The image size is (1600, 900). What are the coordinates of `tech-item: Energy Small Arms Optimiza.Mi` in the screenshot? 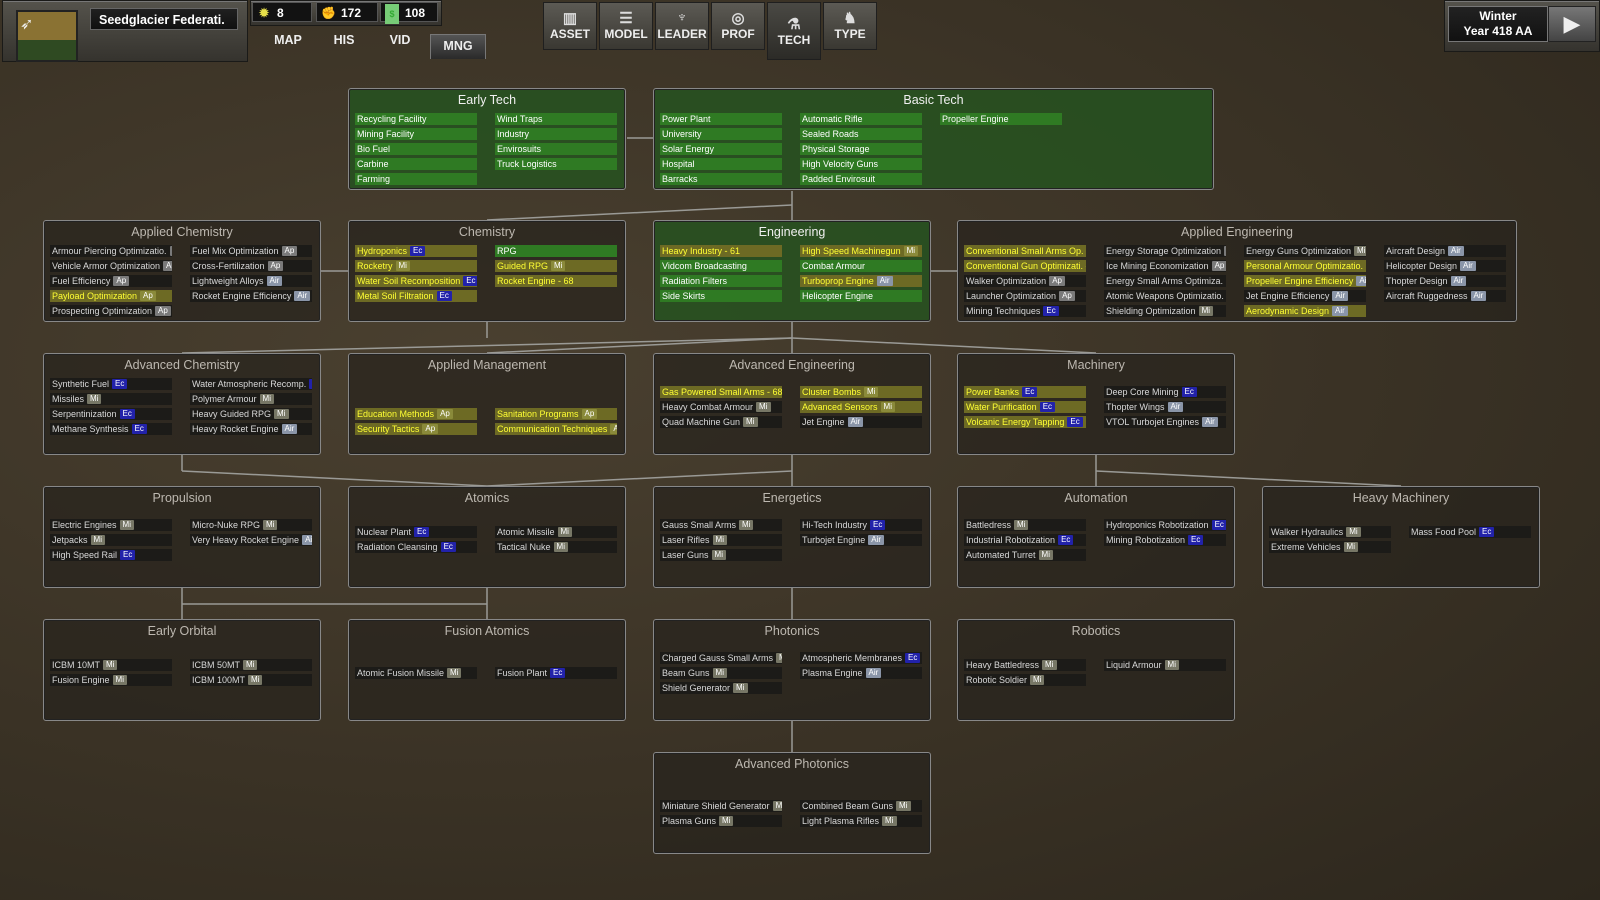 It's located at (1165, 281).